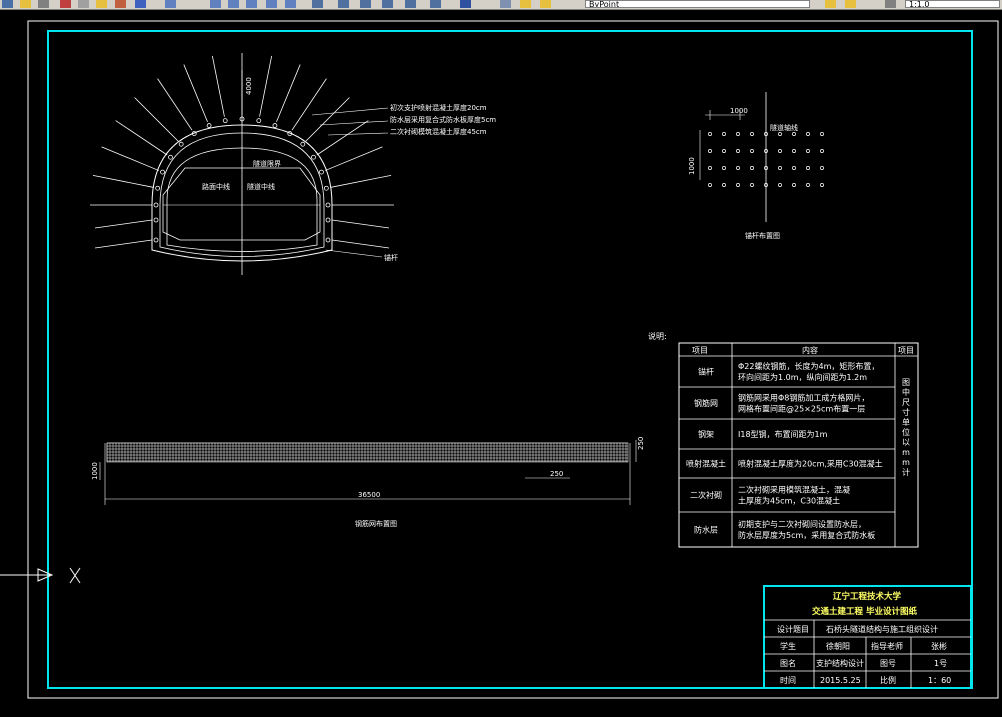 The width and height of the screenshot is (1002, 717). I want to click on spec-item: 钢架, so click(706, 434).